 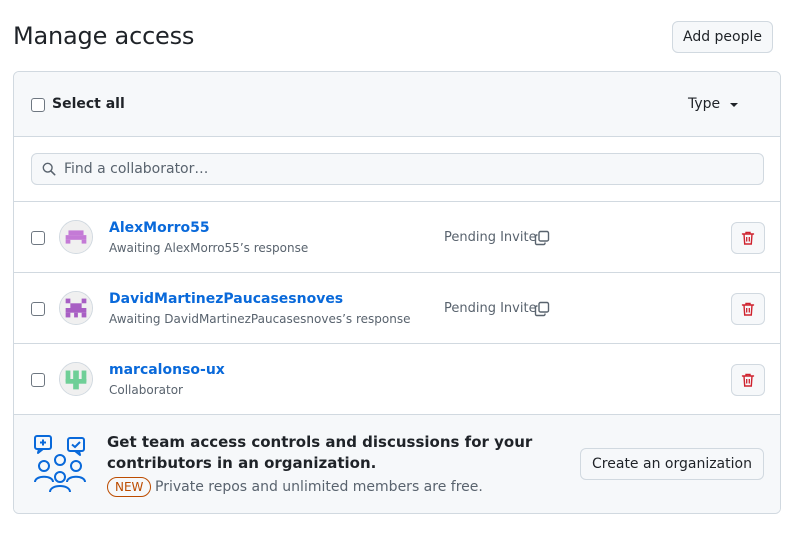 What do you see at coordinates (159, 228) in the screenshot?
I see `member-username-link: AlexMorro55` at bounding box center [159, 228].